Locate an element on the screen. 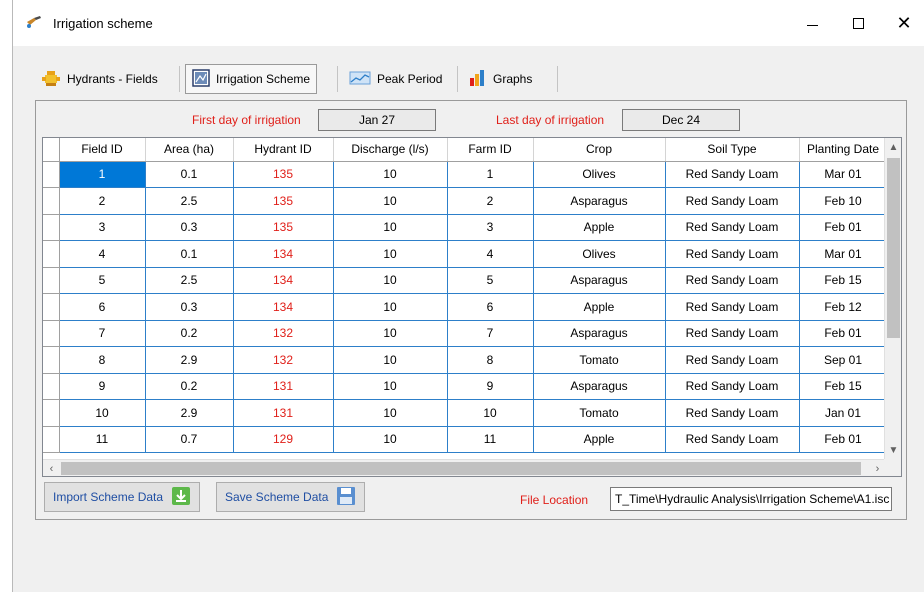 This screenshot has width=924, height=592. table-row: 3 0.3 135 10 3 Apple Red Sandy Loam Feb 01 is located at coordinates (465, 227).